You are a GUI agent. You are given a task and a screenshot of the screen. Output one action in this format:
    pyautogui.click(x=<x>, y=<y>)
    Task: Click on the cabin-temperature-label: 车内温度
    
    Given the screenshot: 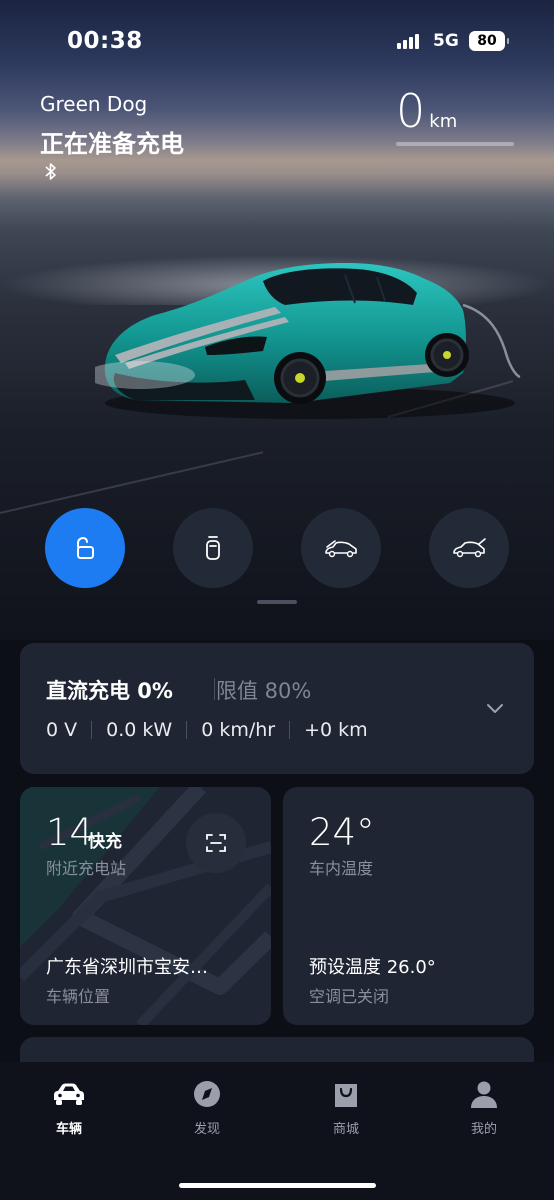 What is the action you would take?
    pyautogui.click(x=341, y=868)
    